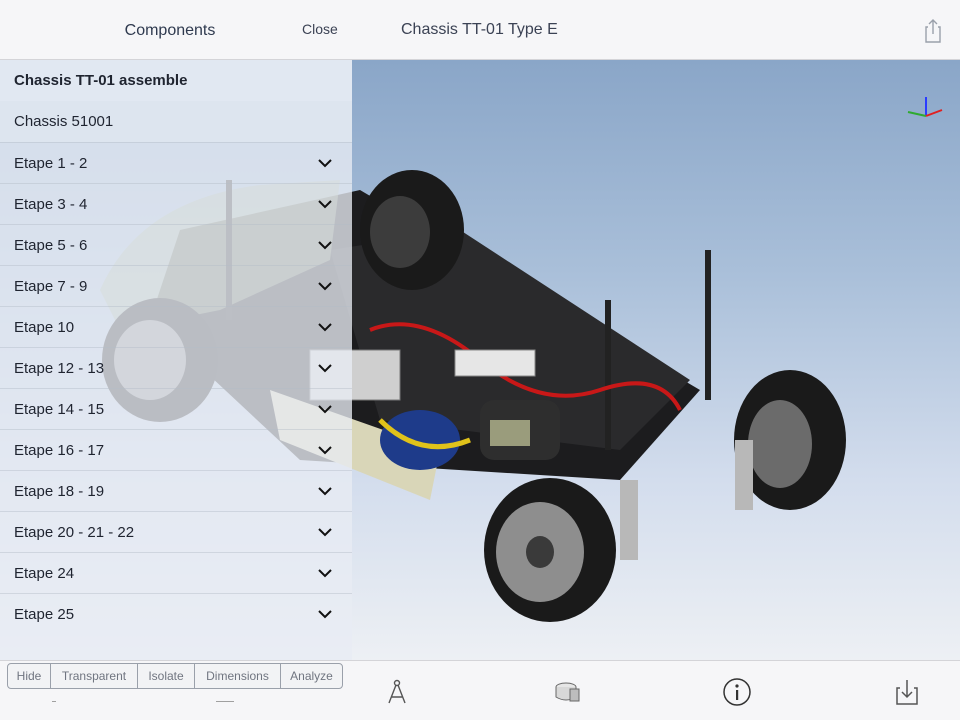 The image size is (960, 720). What do you see at coordinates (907, 692) in the screenshot?
I see `download-icon` at bounding box center [907, 692].